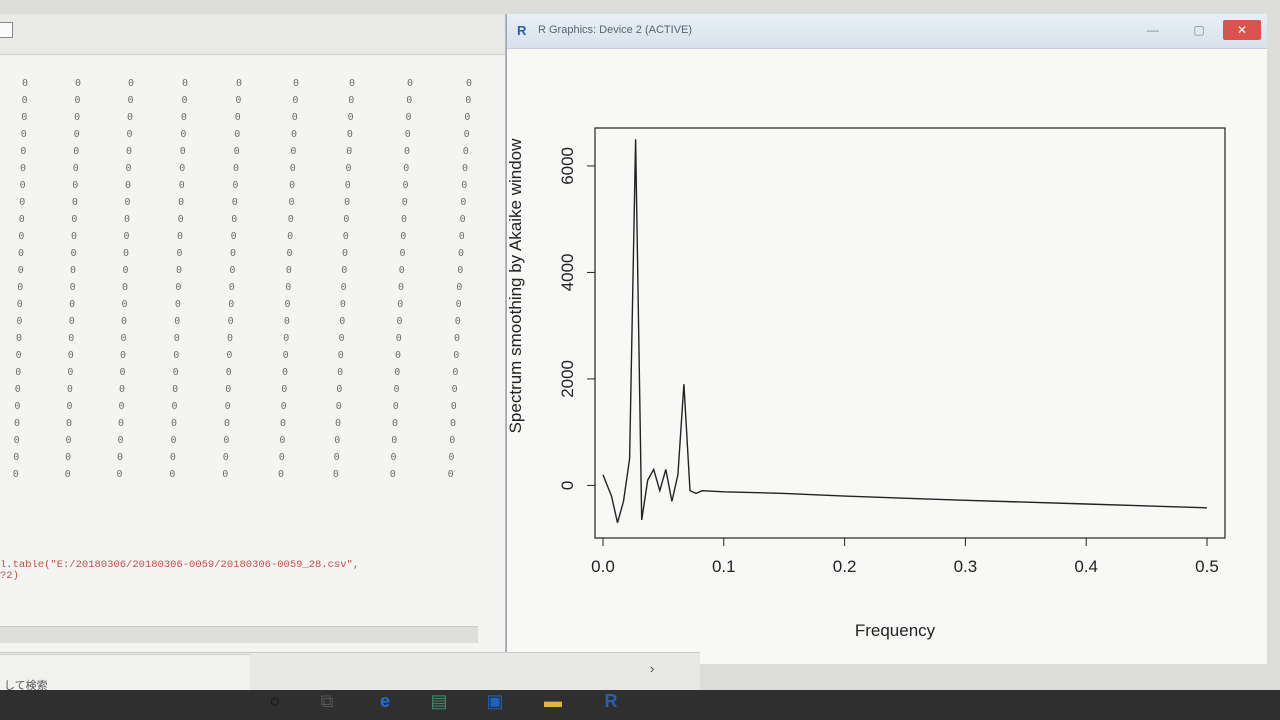 The width and height of the screenshot is (1280, 720). What do you see at coordinates (905, 557) in the screenshot?
I see `x-axis: 0.0 0.1 0.2 0.3 0.4 0.5` at bounding box center [905, 557].